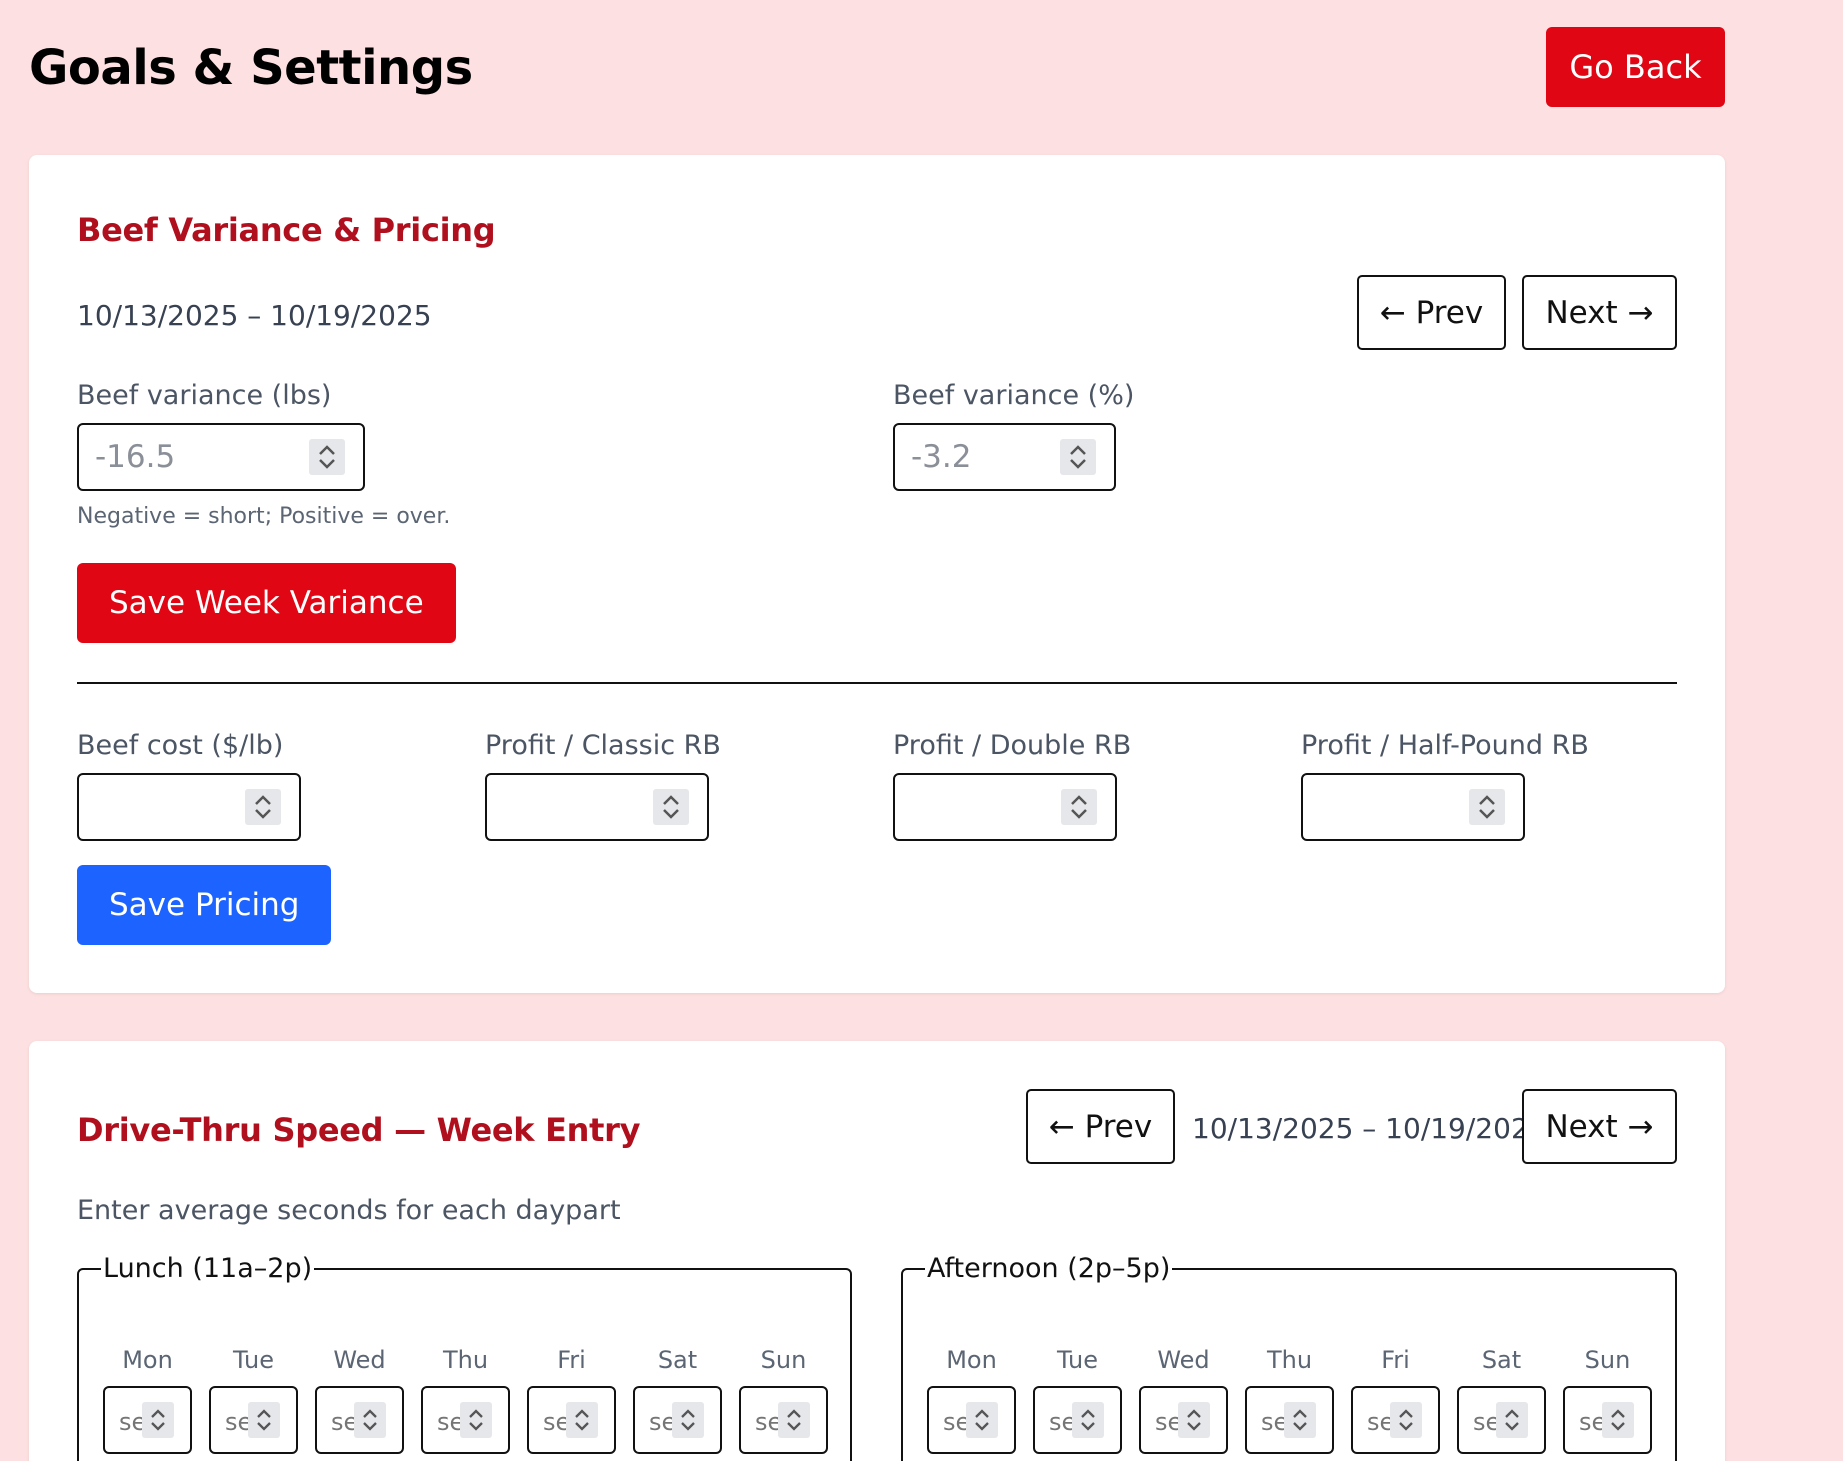 The width and height of the screenshot is (1843, 1461). Describe the element at coordinates (189, 807) in the screenshot. I see `beef-cost-input` at that location.